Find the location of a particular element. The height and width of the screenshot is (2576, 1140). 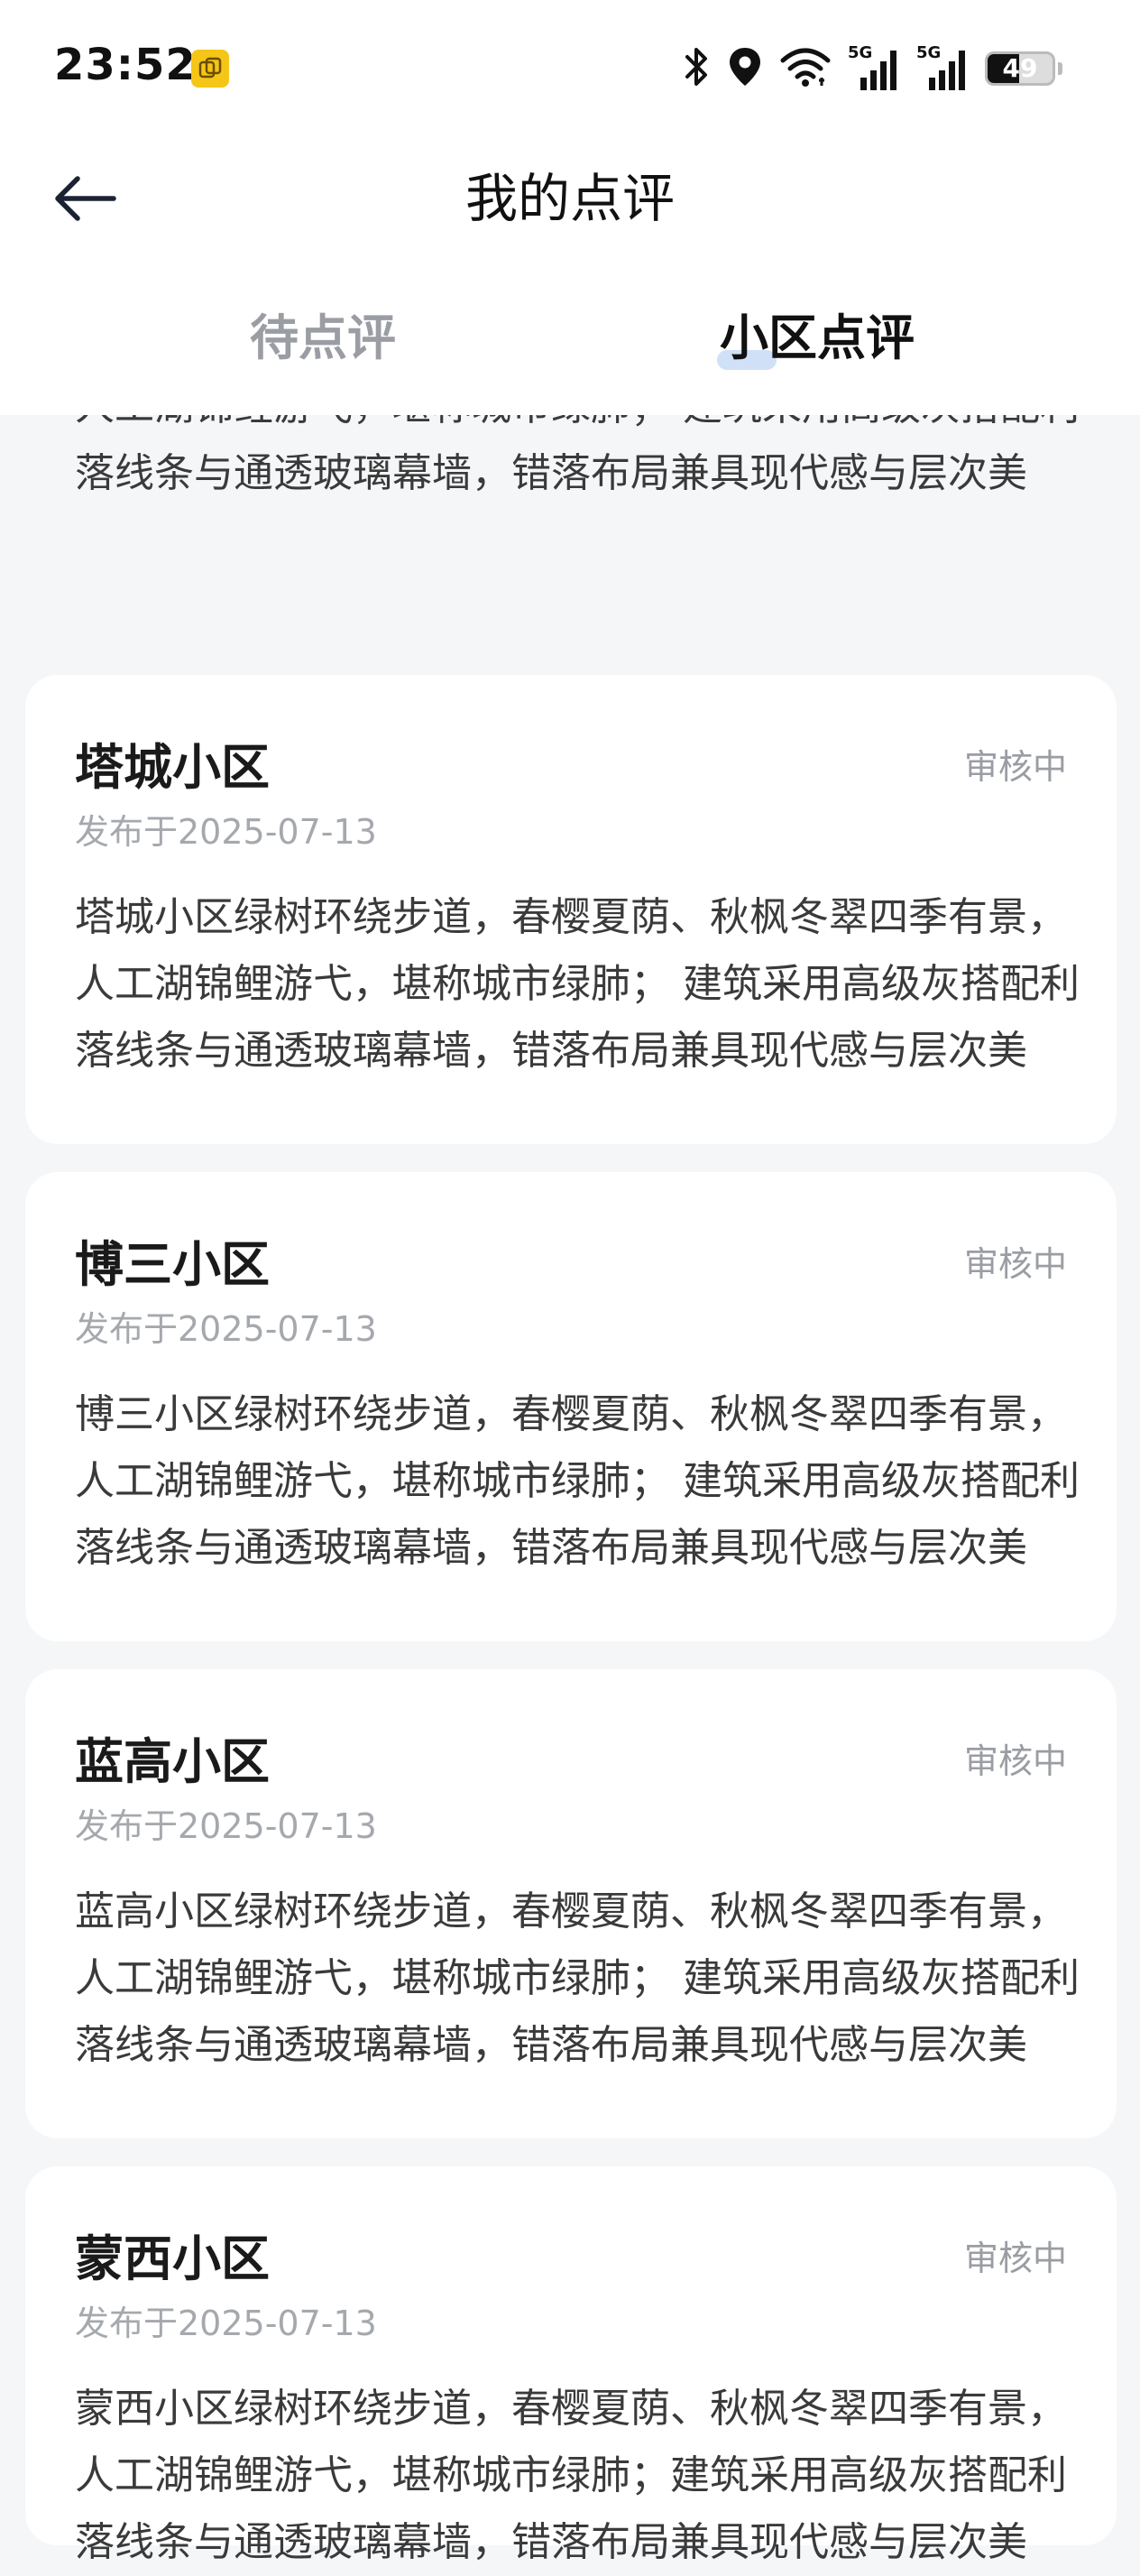

community-name: 蒙西小区 is located at coordinates (172, 2258).